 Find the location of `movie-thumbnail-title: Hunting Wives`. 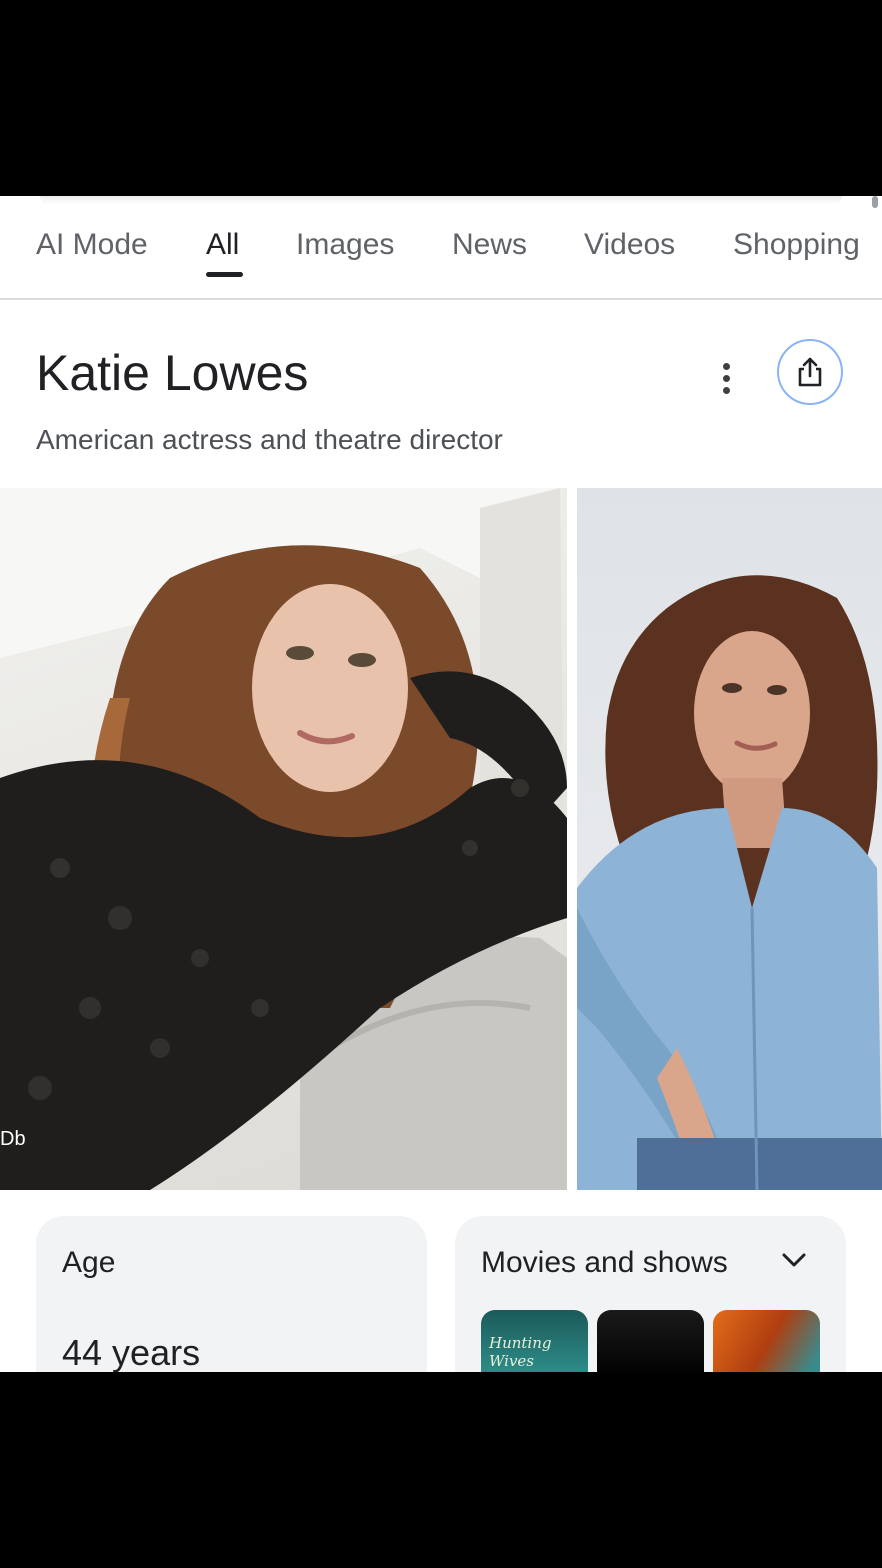

movie-thumbnail-title: Hunting Wives is located at coordinates (520, 1352).